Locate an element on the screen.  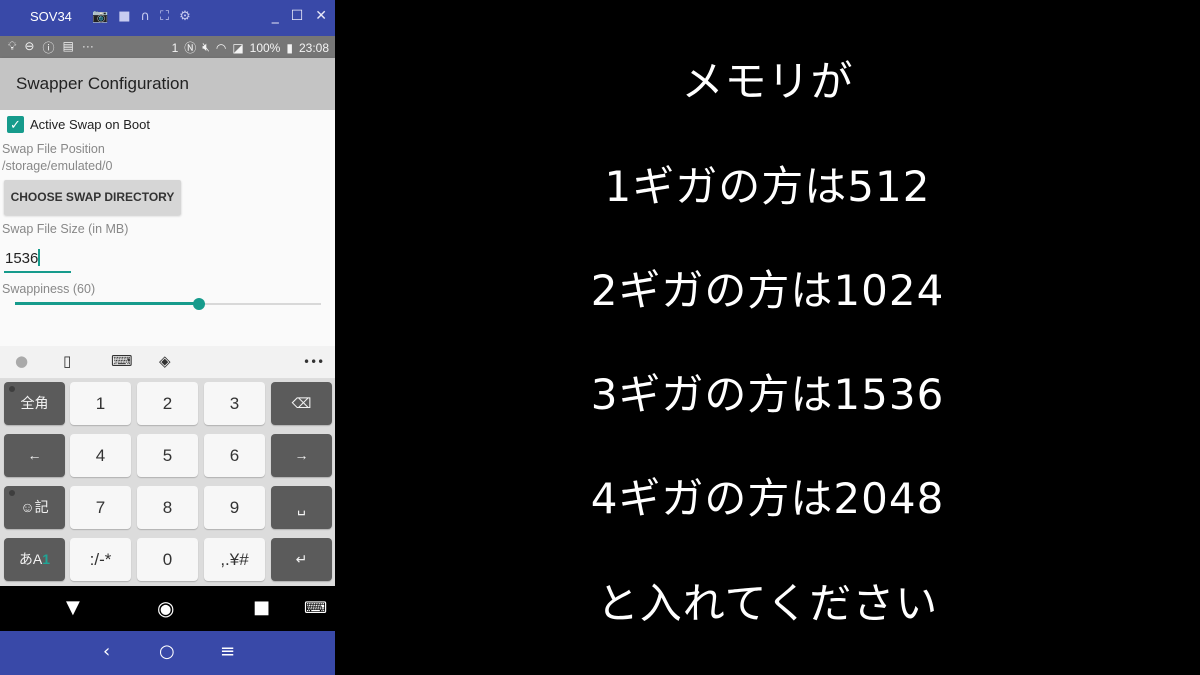
active-swap-checkbox: ✓ is located at coordinates (15, 124).